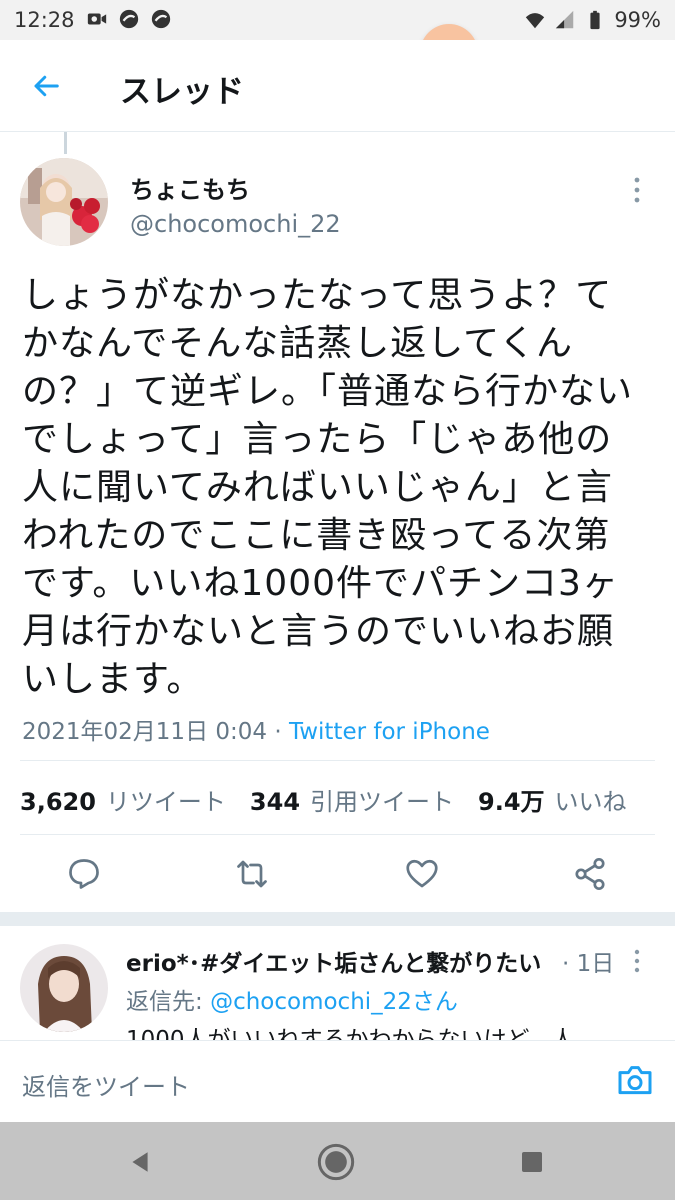 This screenshot has height=1200, width=675. What do you see at coordinates (106, 1084) in the screenshot?
I see `compose-placeholder: 返信をツイート` at bounding box center [106, 1084].